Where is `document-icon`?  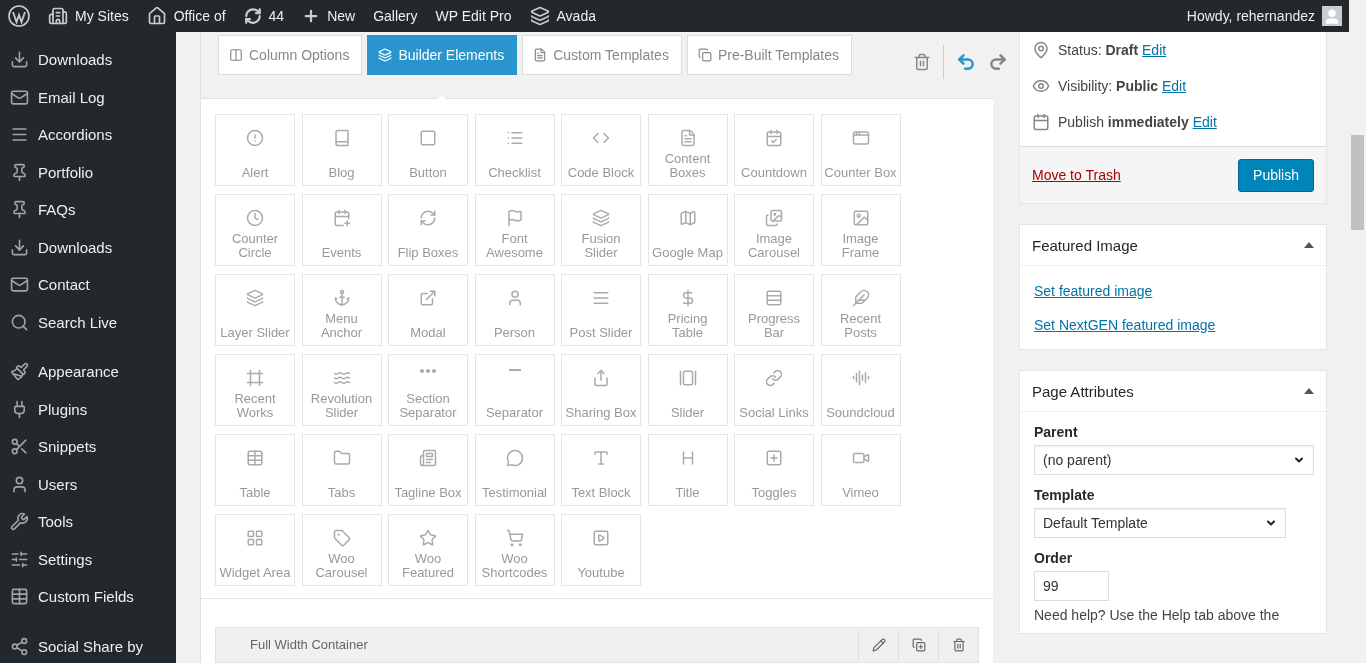
document-icon is located at coordinates (687, 137).